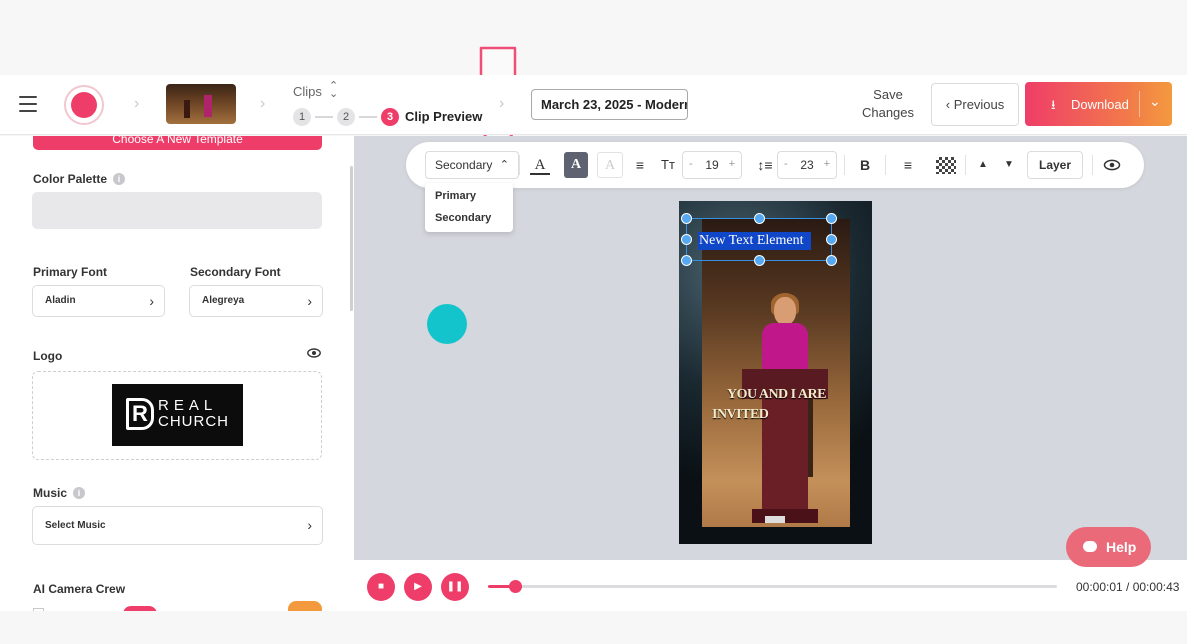 The image size is (1187, 644). I want to click on watermark-logo, so click(775, 519).